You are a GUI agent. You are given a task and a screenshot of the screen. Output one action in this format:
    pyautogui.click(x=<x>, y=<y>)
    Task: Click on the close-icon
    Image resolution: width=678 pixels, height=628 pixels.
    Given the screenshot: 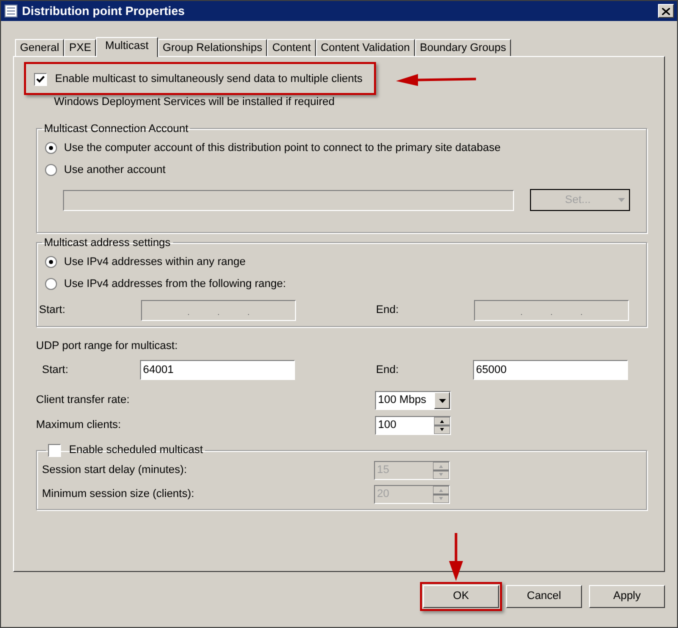 What is the action you would take?
    pyautogui.click(x=666, y=11)
    